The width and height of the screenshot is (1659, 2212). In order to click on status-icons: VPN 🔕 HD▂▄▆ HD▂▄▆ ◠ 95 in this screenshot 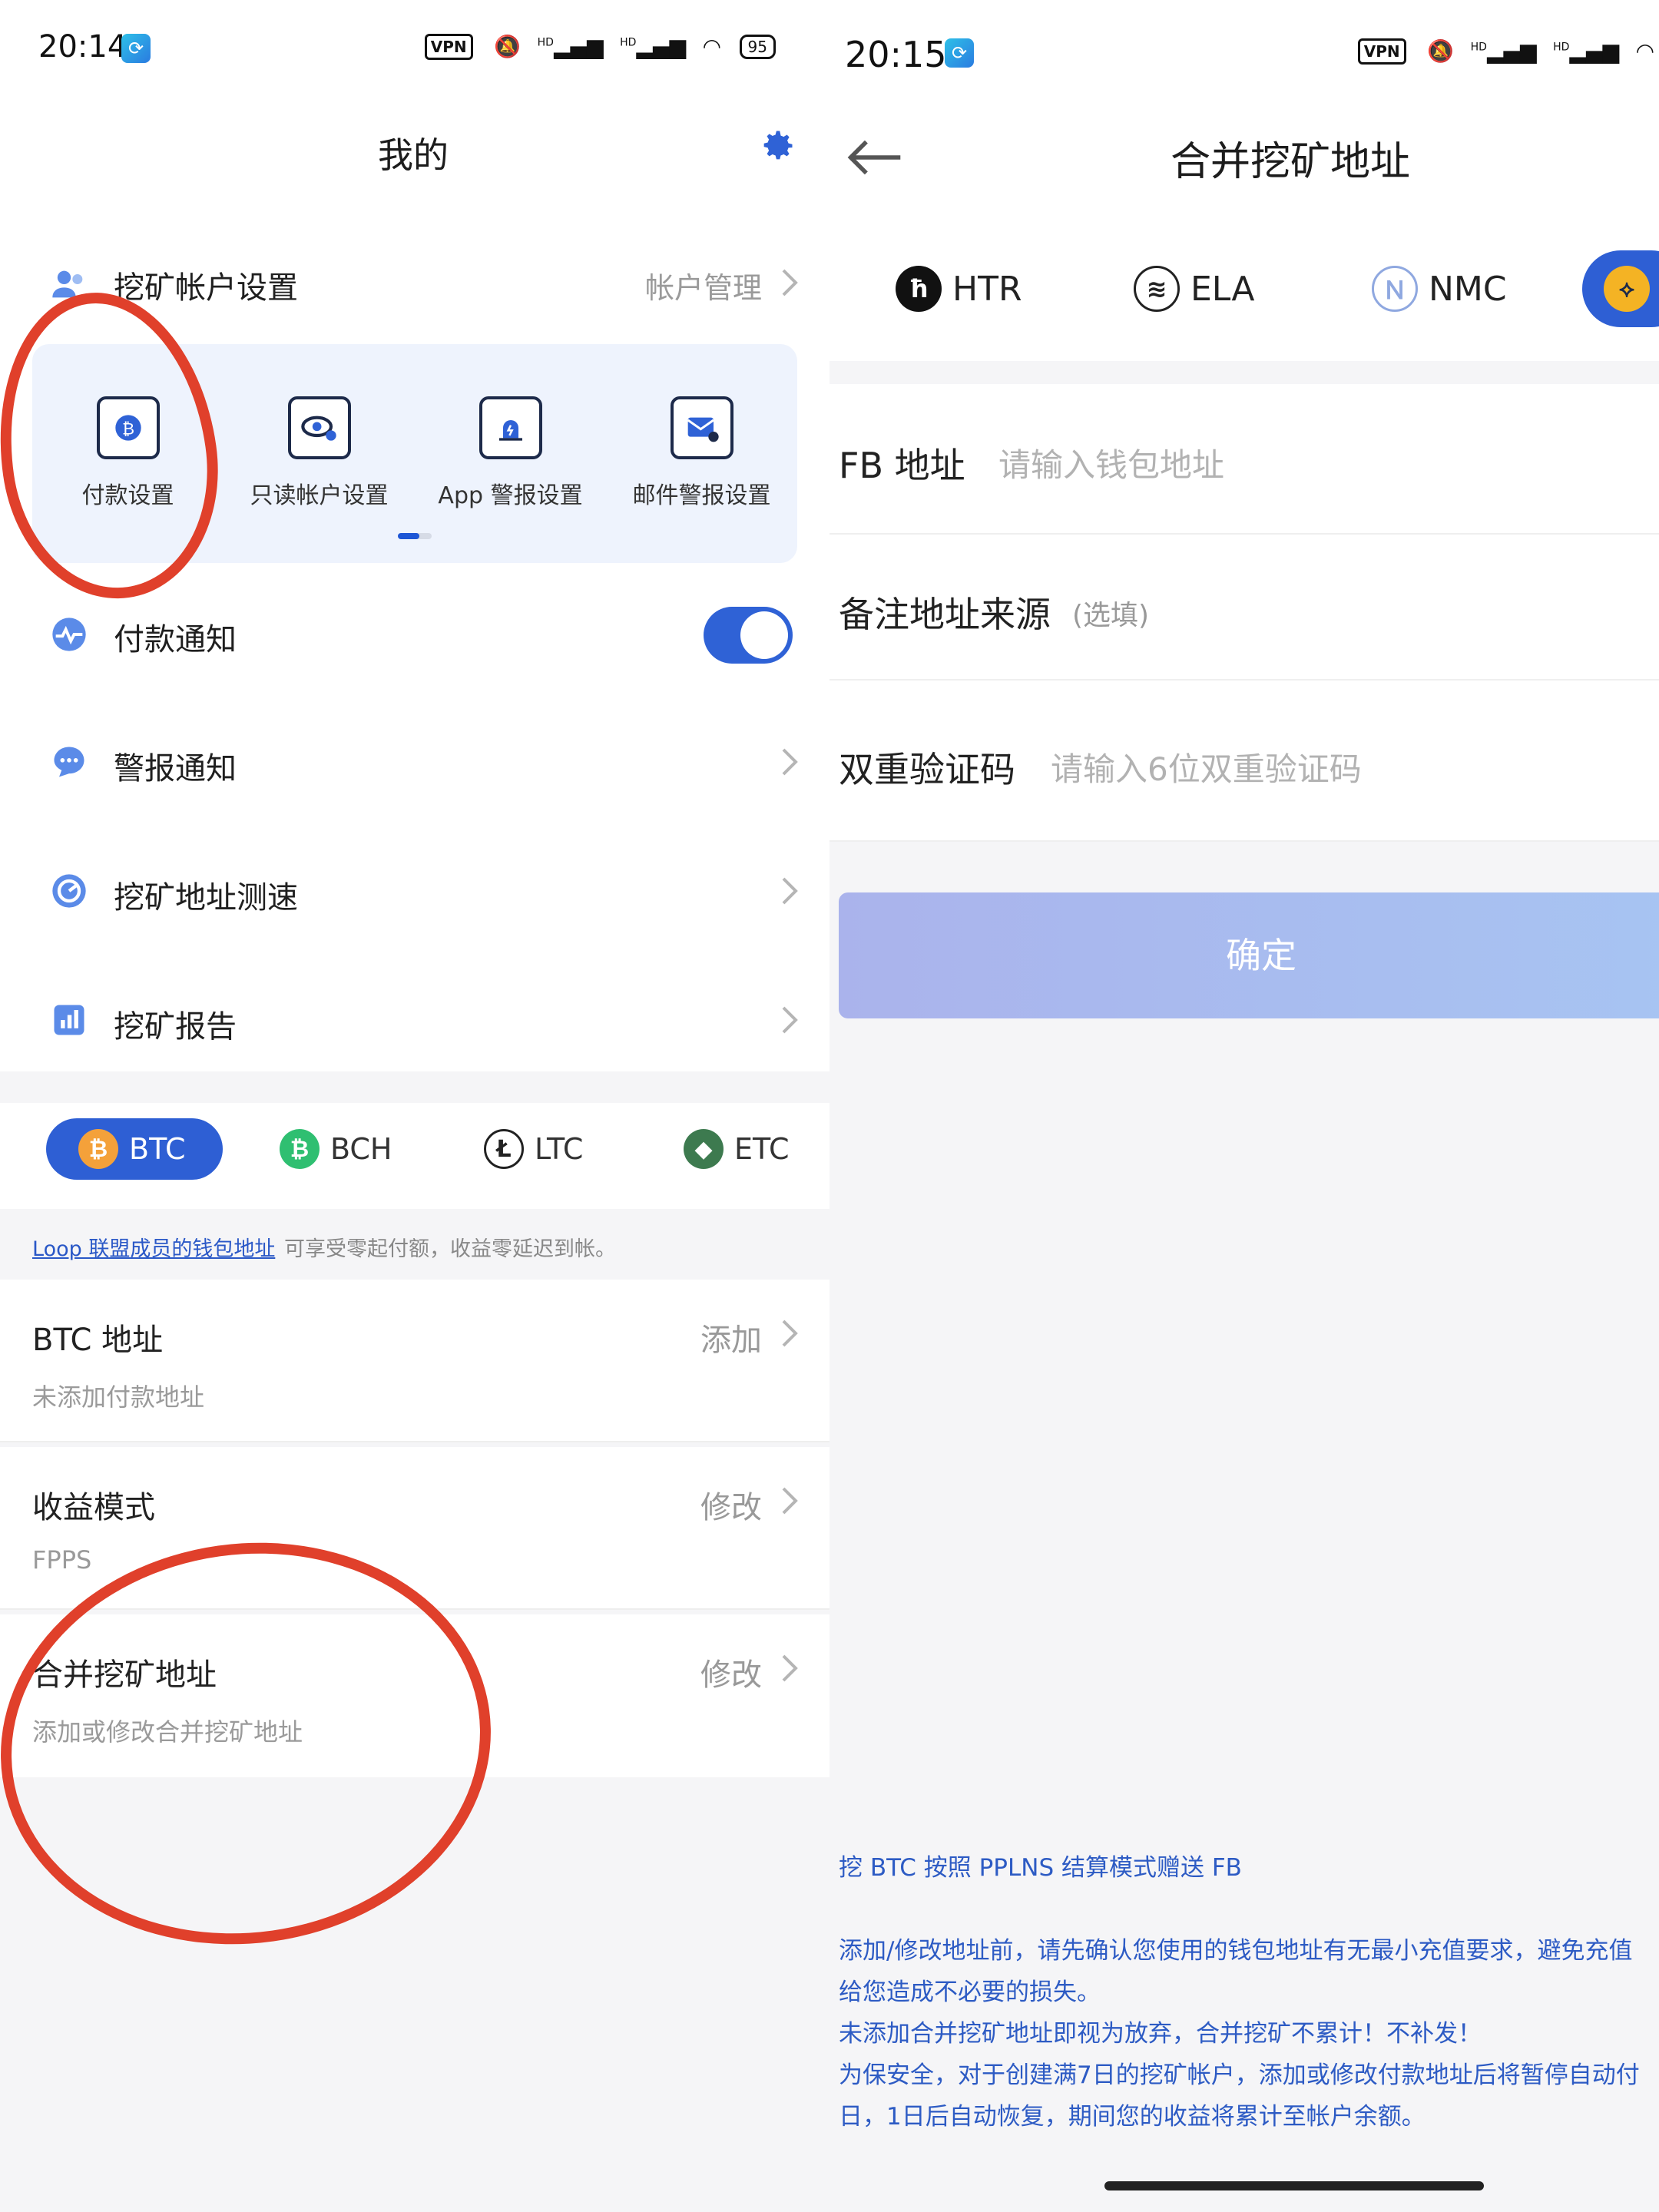, I will do `click(600, 46)`.